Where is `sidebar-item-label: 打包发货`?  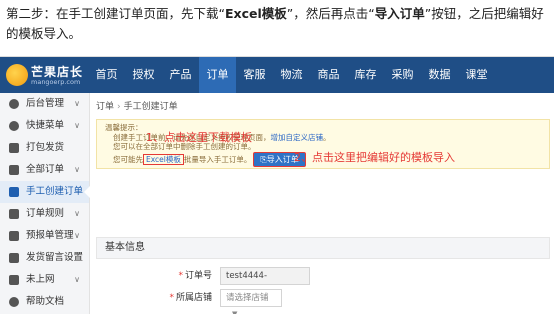
sidebar-item-label: 打包发货 is located at coordinates (45, 147).